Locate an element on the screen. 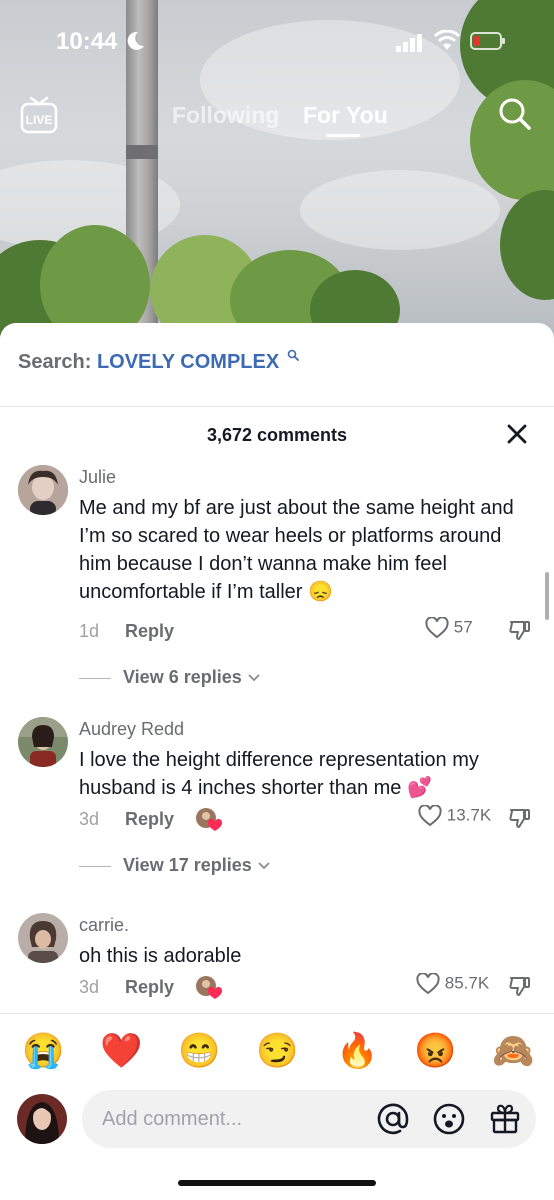  status-bar: 10:44 is located at coordinates (277, 42).